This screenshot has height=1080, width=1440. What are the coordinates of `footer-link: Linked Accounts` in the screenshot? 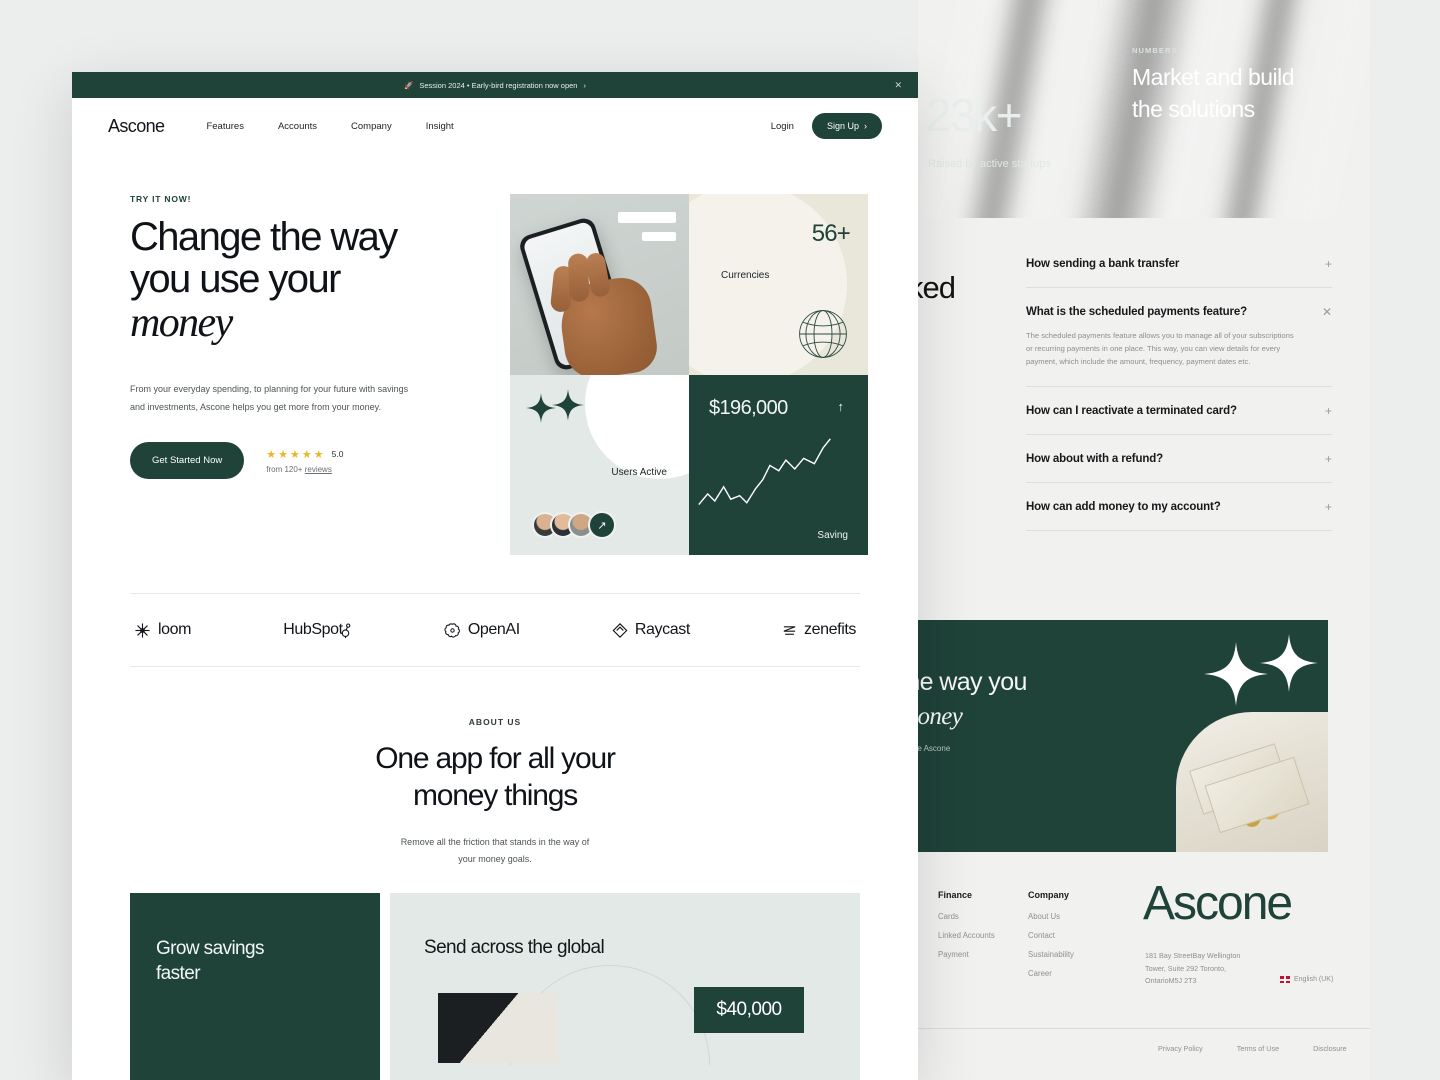 It's located at (966, 935).